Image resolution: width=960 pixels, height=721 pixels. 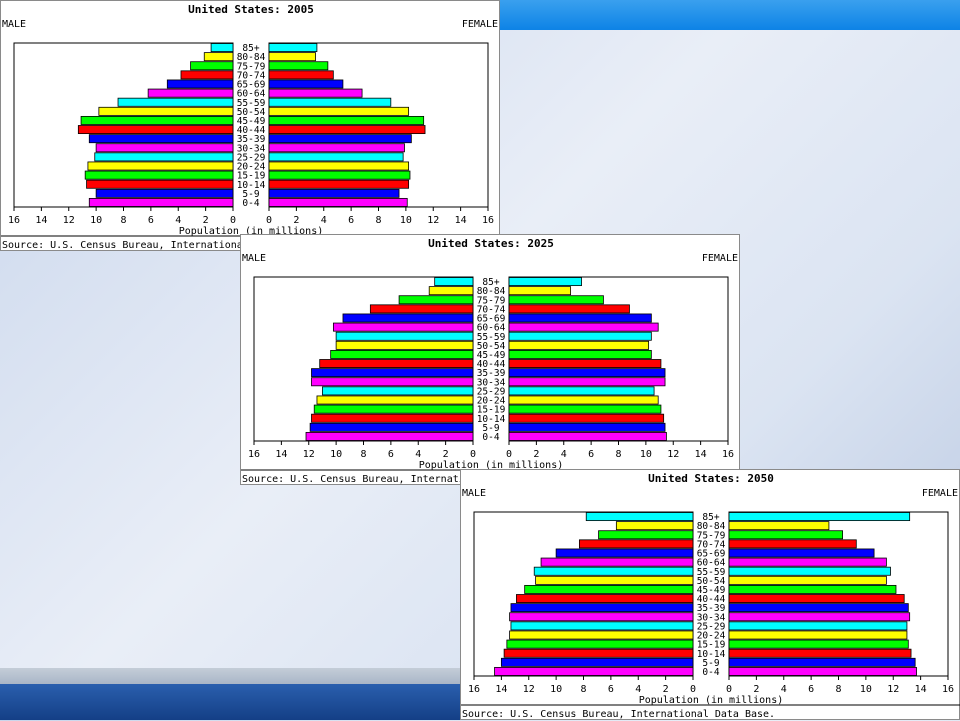 I want to click on title-bar-band, so click(x=720, y=15).